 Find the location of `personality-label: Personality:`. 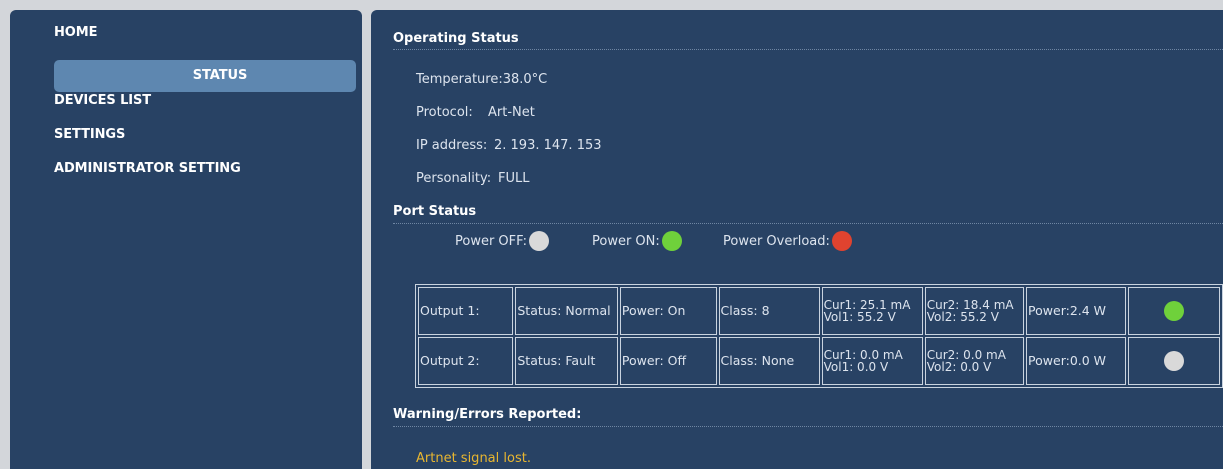

personality-label: Personality: is located at coordinates (454, 178).